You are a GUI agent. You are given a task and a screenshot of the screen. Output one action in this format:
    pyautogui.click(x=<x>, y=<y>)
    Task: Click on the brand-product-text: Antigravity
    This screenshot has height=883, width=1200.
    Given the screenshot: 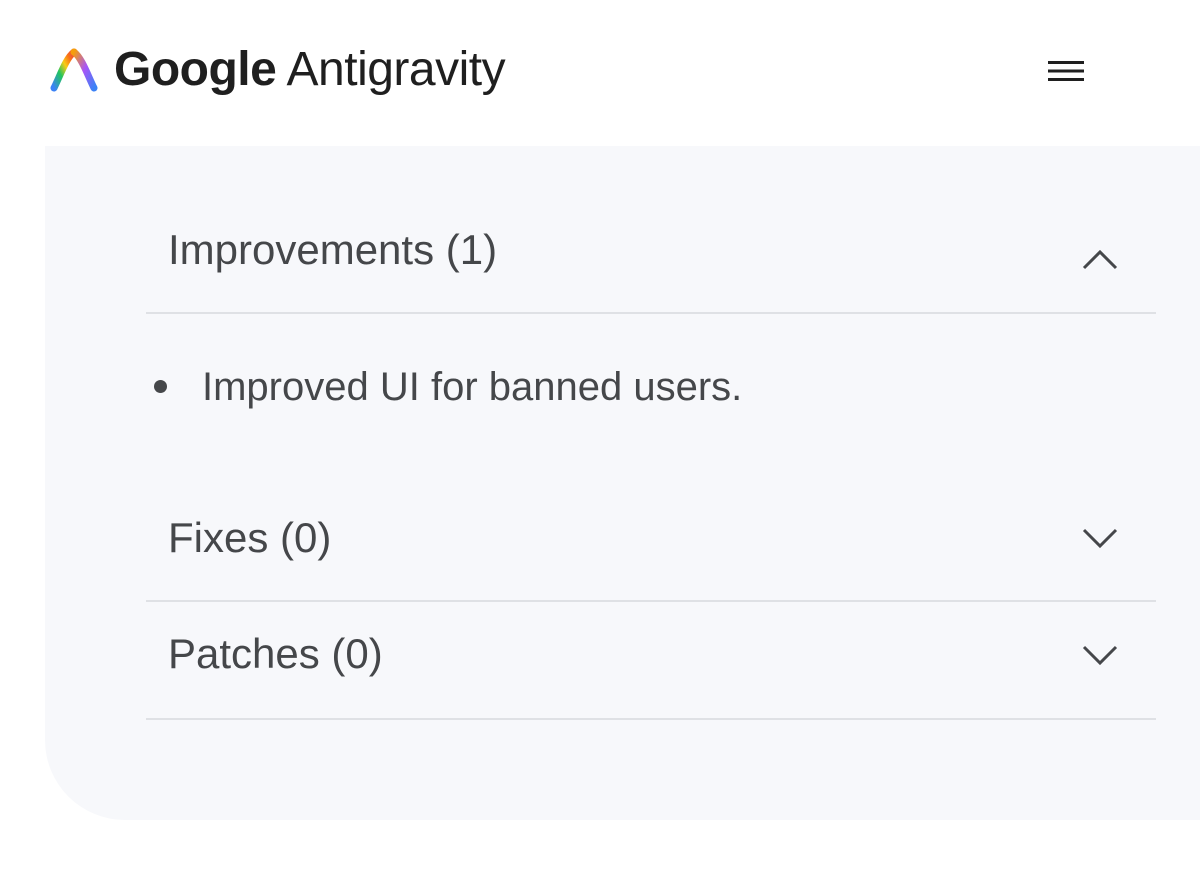 What is the action you would take?
    pyautogui.click(x=396, y=69)
    